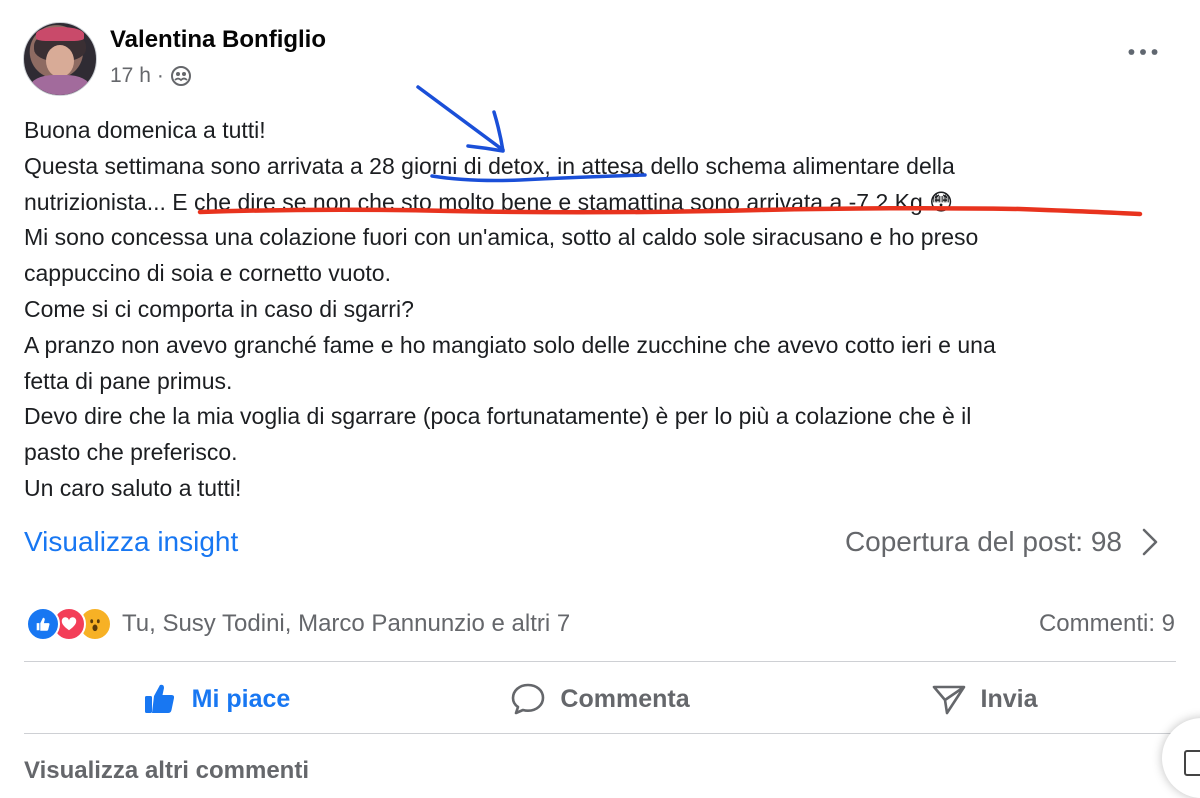  I want to click on post-reach-label: Copertura del post: 98, so click(983, 541).